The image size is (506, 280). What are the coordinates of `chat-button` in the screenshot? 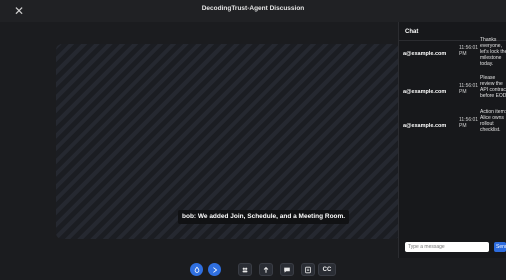 It's located at (287, 269).